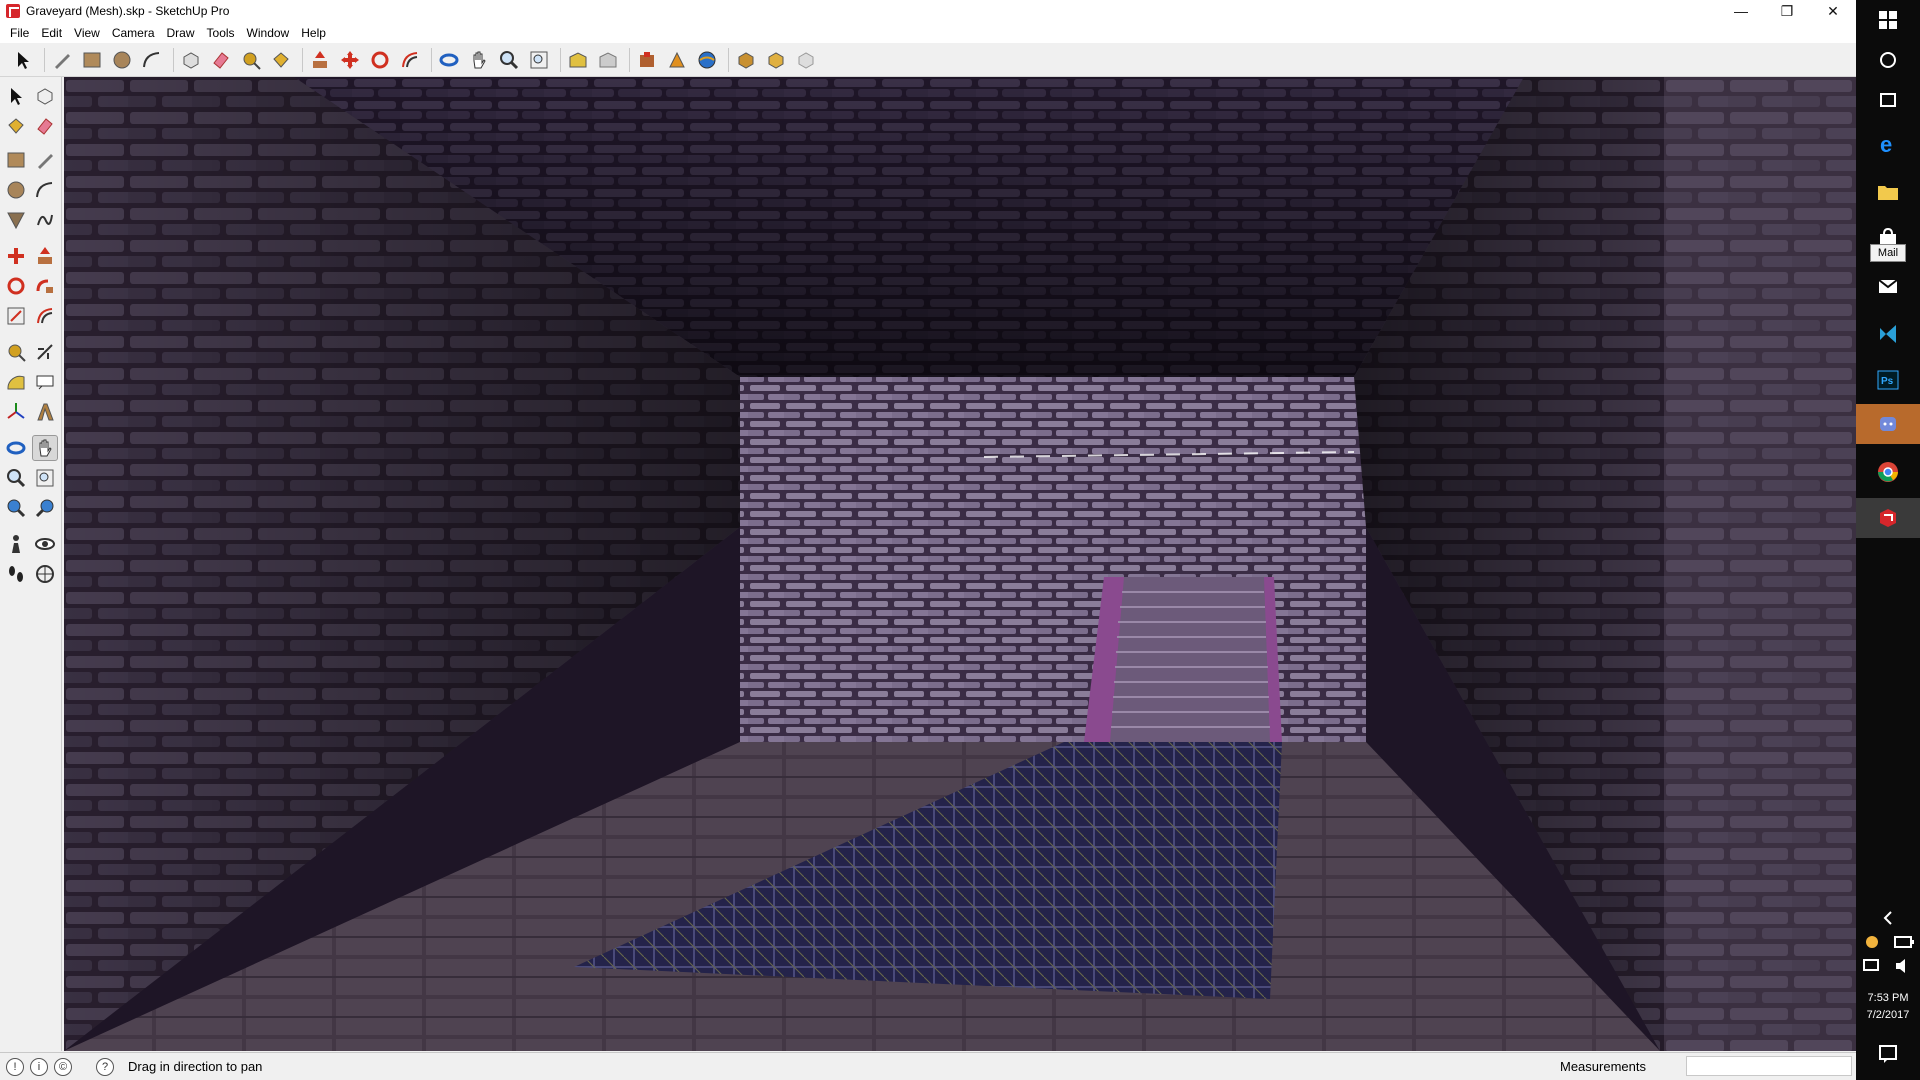 This screenshot has height=1080, width=1920. What do you see at coordinates (313, 33) in the screenshot?
I see `menu-help: Help` at bounding box center [313, 33].